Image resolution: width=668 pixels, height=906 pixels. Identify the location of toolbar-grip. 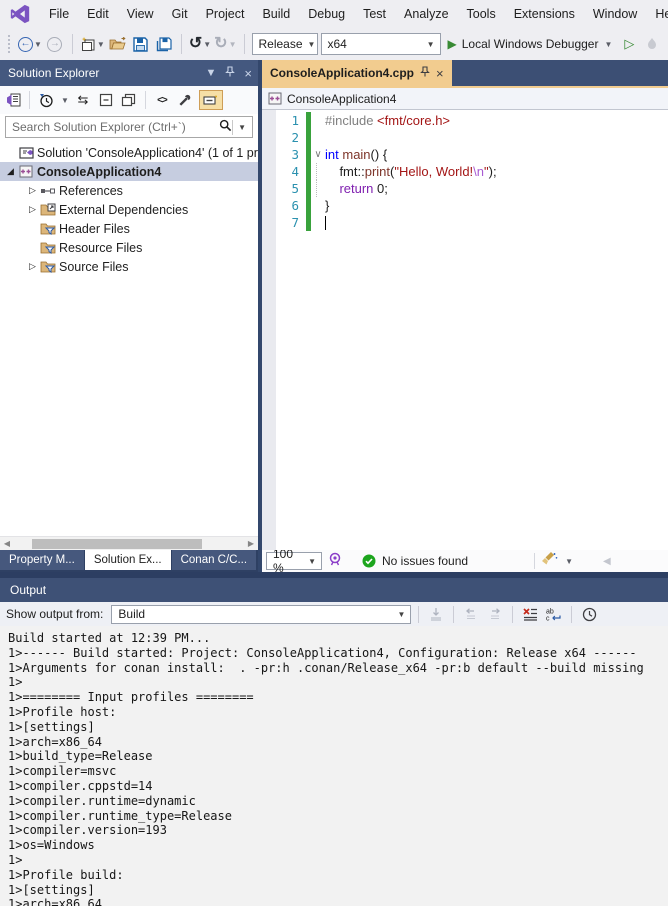
(9, 44).